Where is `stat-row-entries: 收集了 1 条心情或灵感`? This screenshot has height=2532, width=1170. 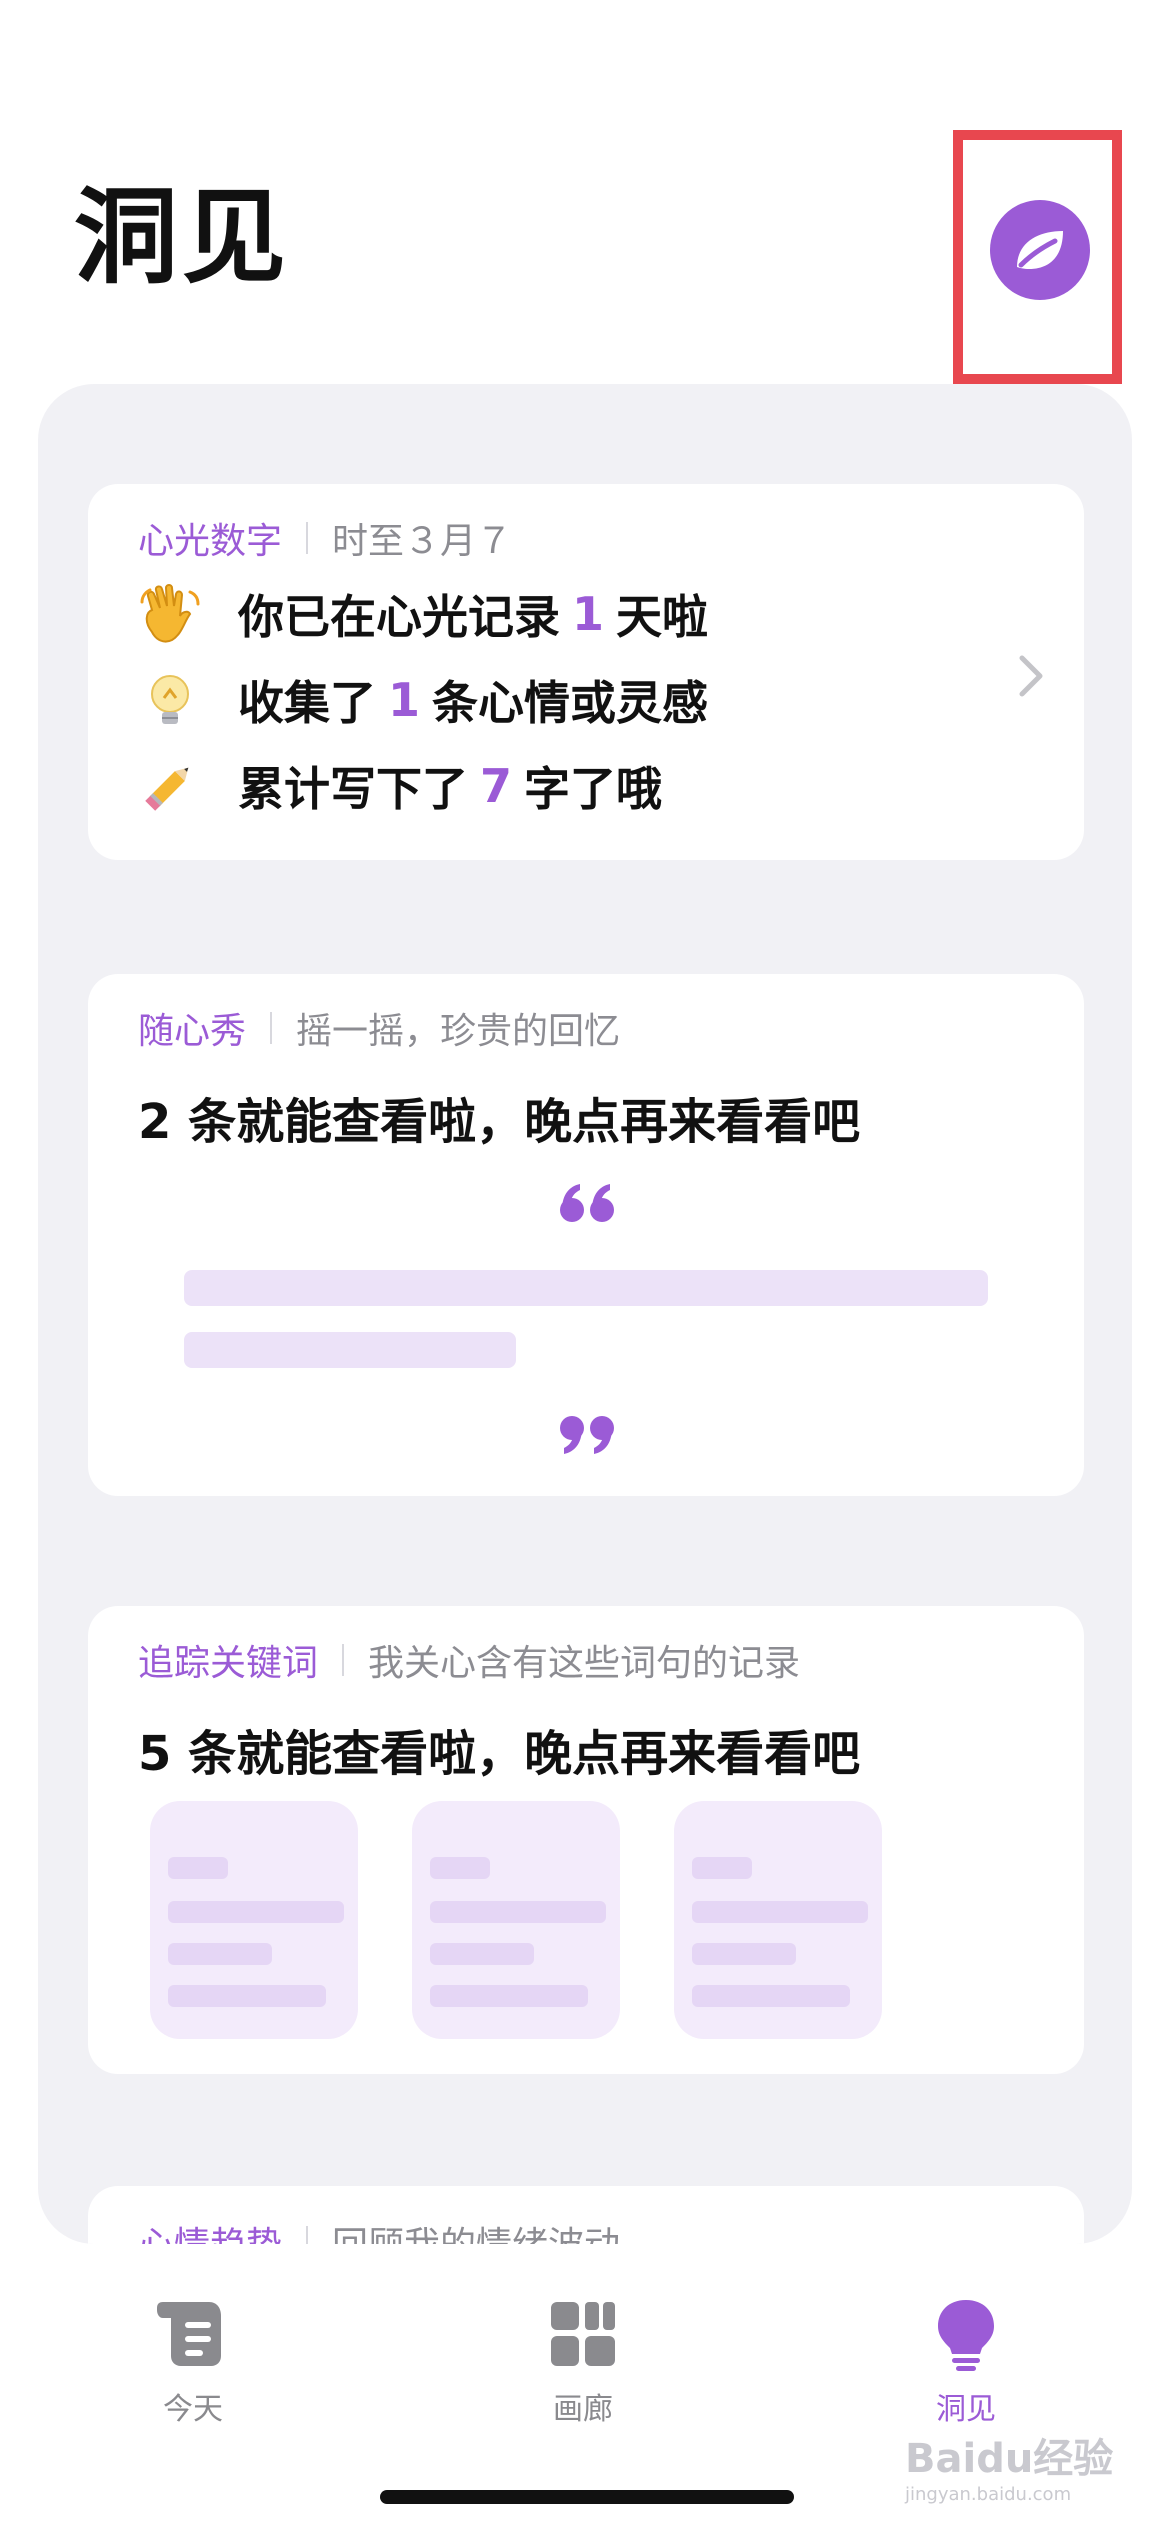
stat-row-entries: 收集了 1 条心情或灵感 is located at coordinates (423, 700).